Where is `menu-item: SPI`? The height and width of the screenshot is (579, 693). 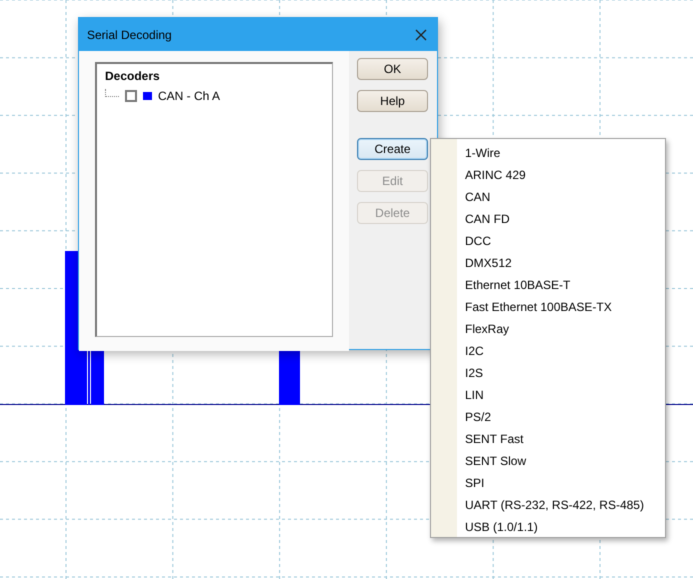
menu-item: SPI is located at coordinates (548, 483).